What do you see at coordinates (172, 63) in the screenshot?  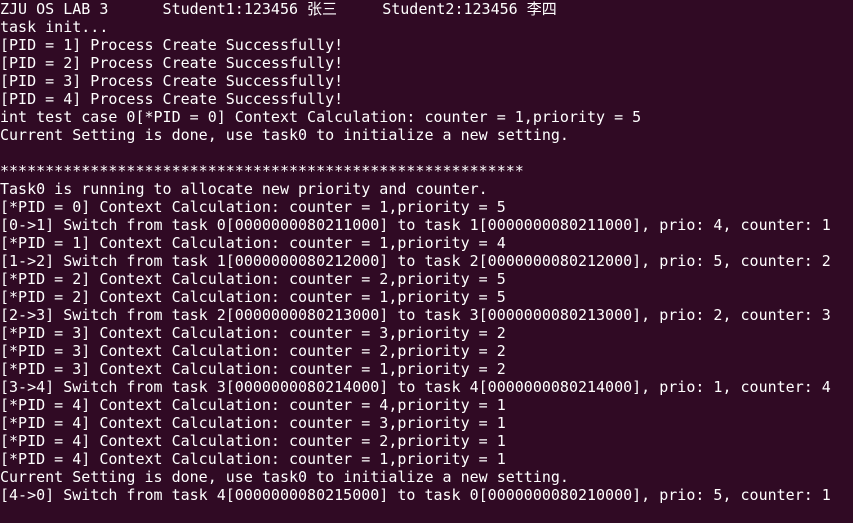 I see `terminal-line: [PID = 2] Process Create Successfully!` at bounding box center [172, 63].